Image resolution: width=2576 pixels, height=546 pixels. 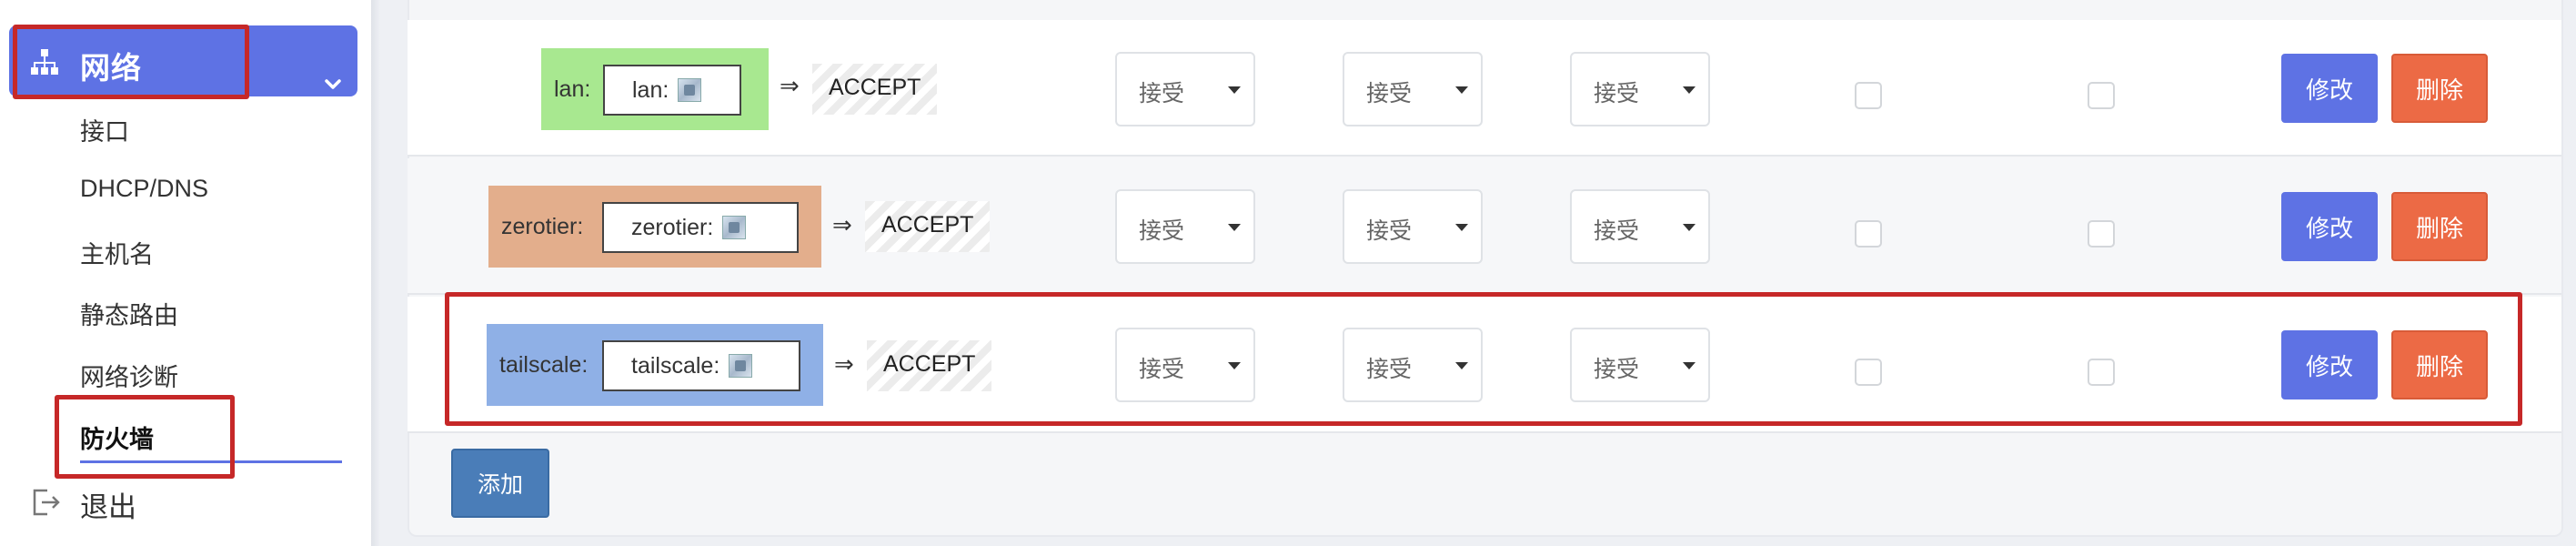 What do you see at coordinates (104, 130) in the screenshot?
I see `sidebar-item-interfaces: 接口` at bounding box center [104, 130].